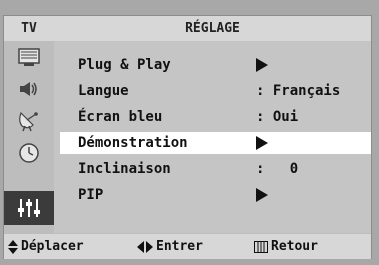 This screenshot has height=265, width=379. What do you see at coordinates (29, 121) in the screenshot?
I see `channel-icon` at bounding box center [29, 121].